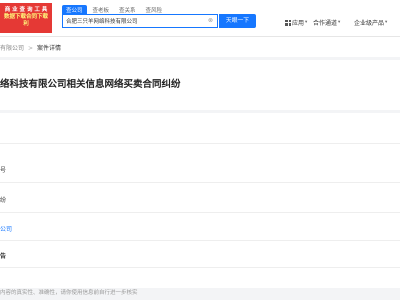  What do you see at coordinates (210, 20) in the screenshot?
I see `clear-icon: ⊗` at bounding box center [210, 20].